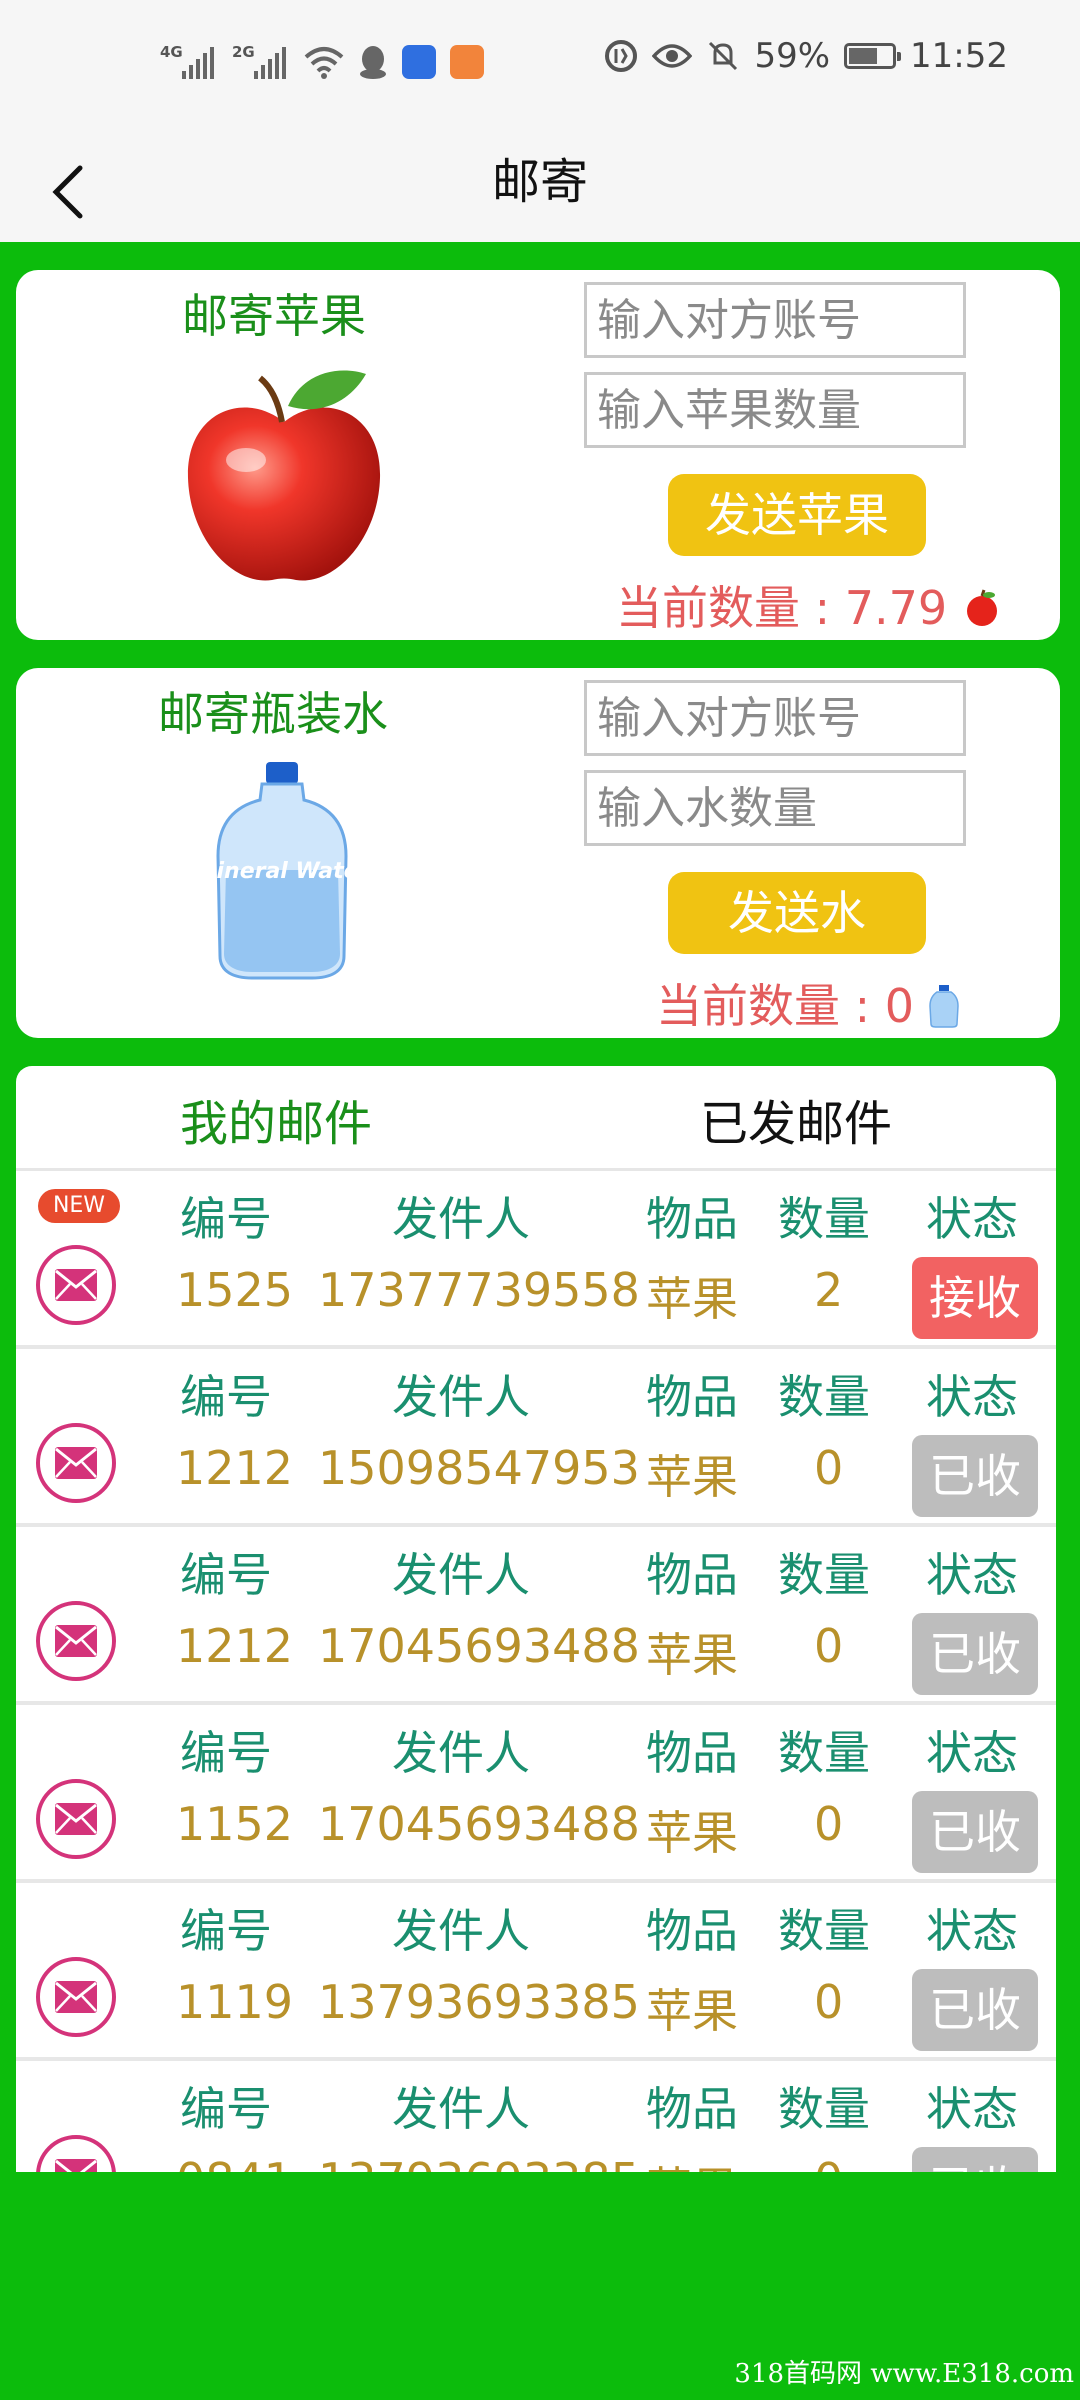 Image resolution: width=1080 pixels, height=2400 pixels. What do you see at coordinates (479, 1468) in the screenshot?
I see `mail-sender: 15098547953` at bounding box center [479, 1468].